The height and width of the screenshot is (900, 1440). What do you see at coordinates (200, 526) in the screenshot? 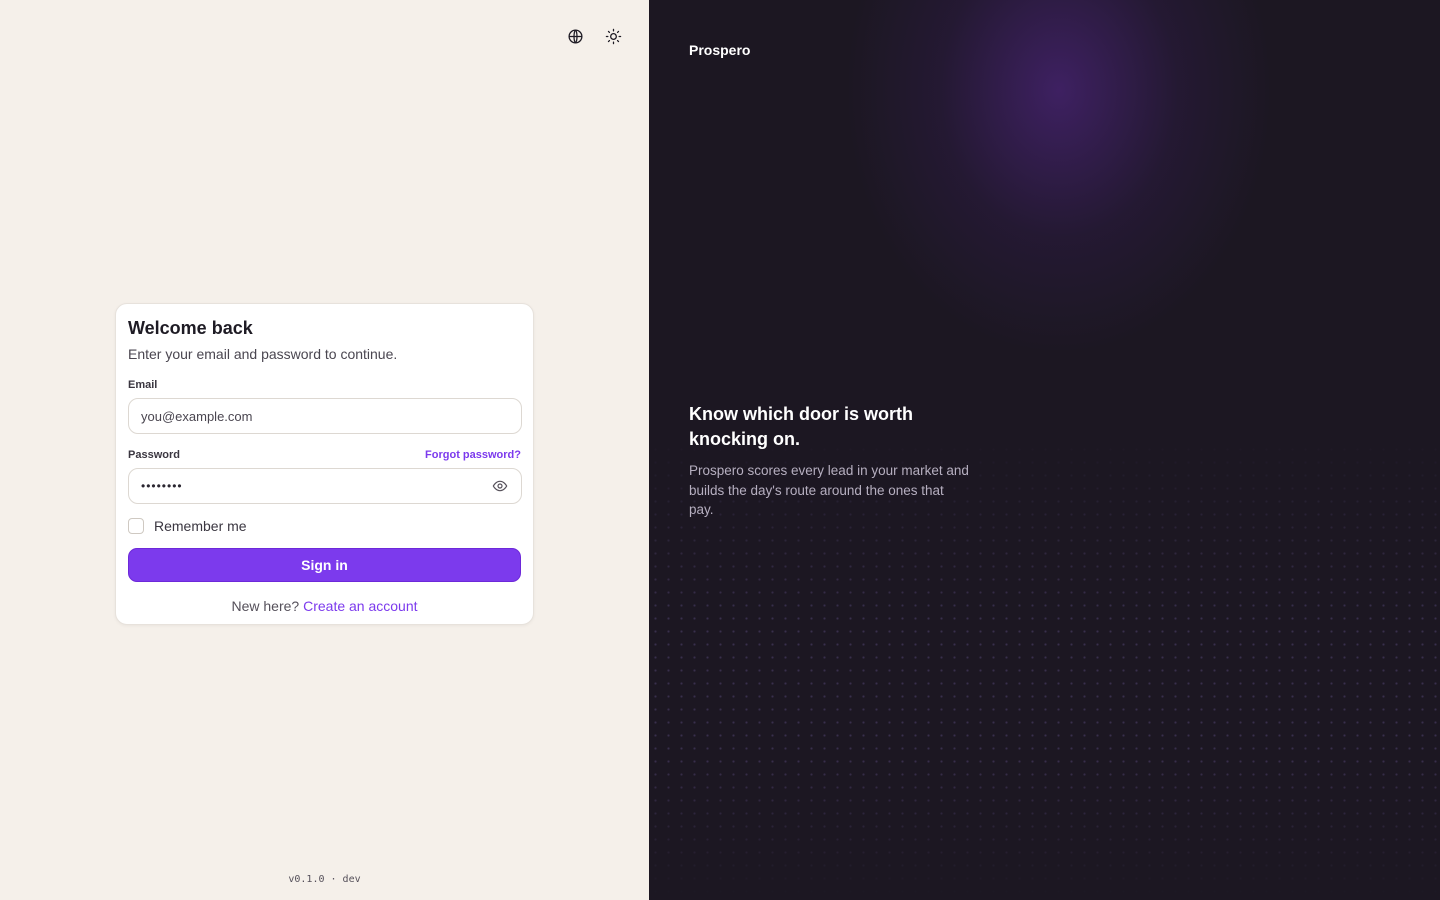
I see `remember-label: Remember me` at bounding box center [200, 526].